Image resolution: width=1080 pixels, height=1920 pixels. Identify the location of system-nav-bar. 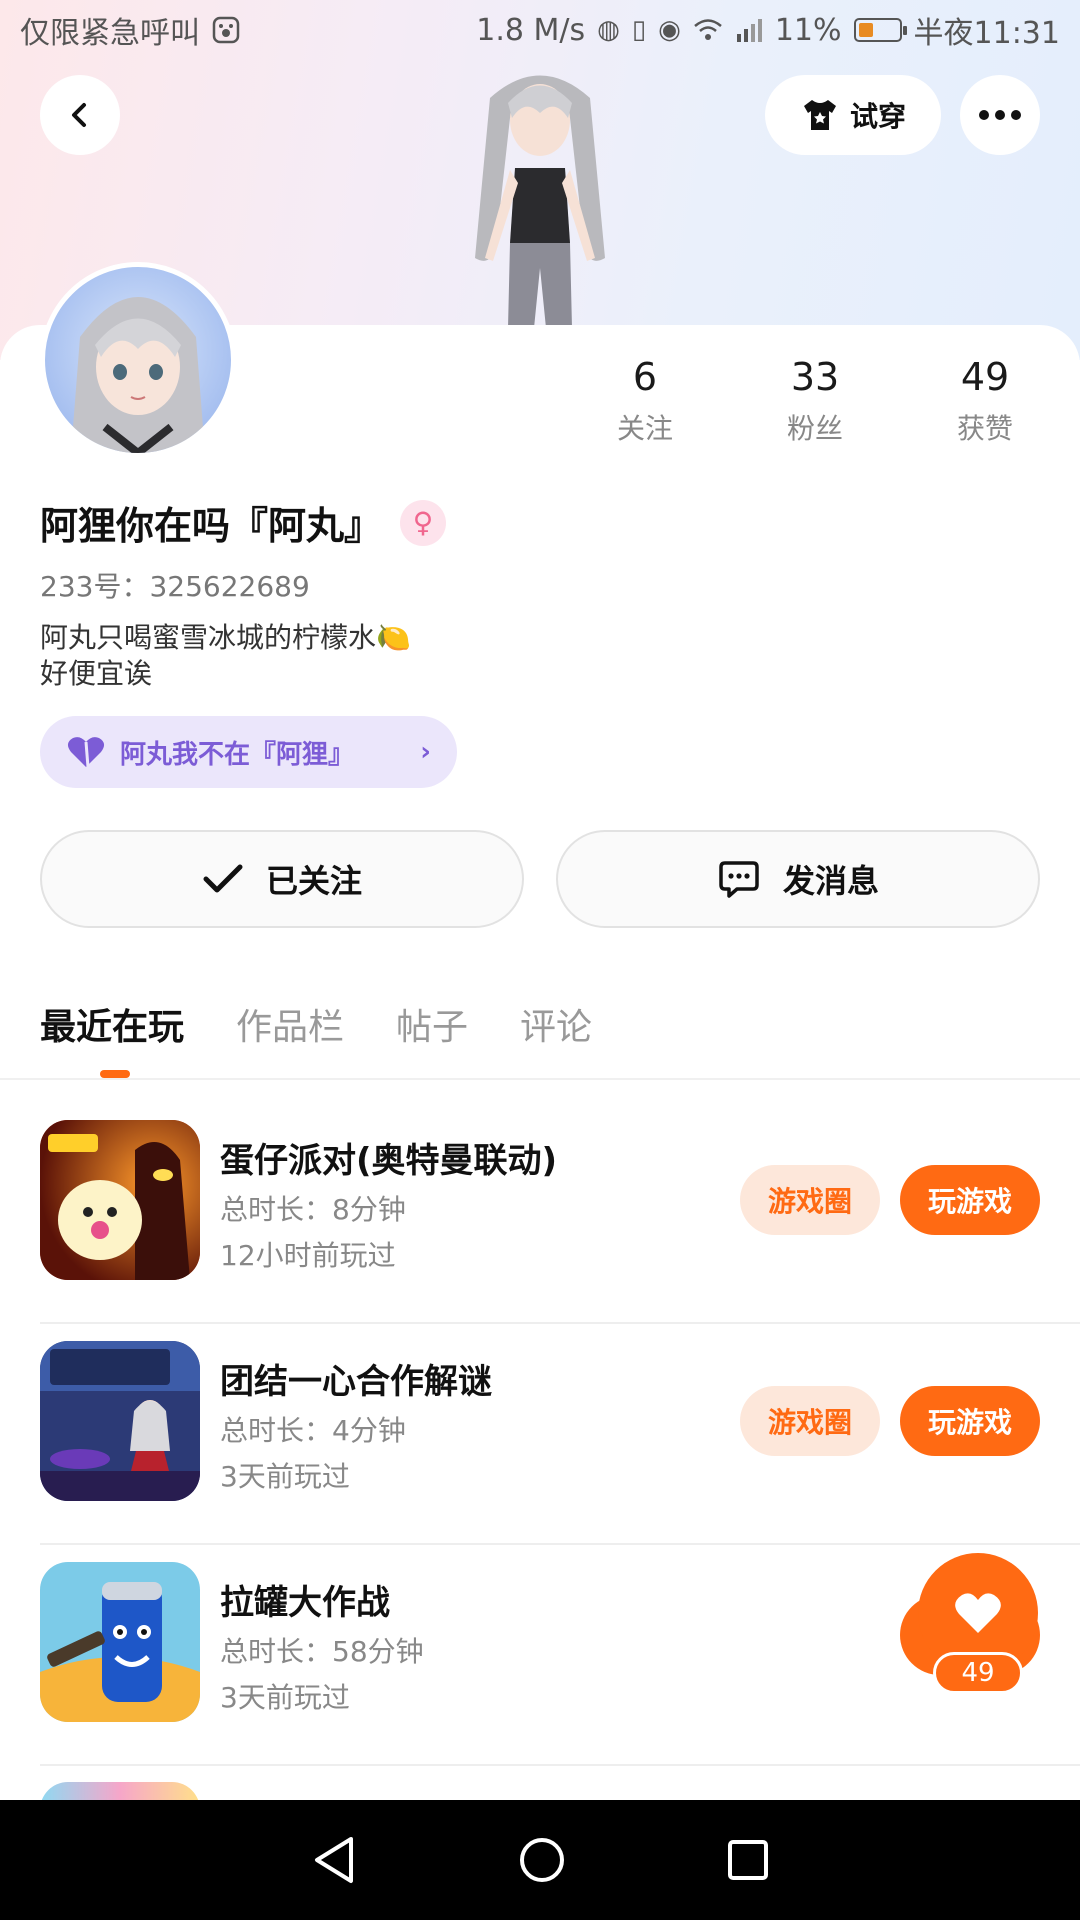
(540, 1860).